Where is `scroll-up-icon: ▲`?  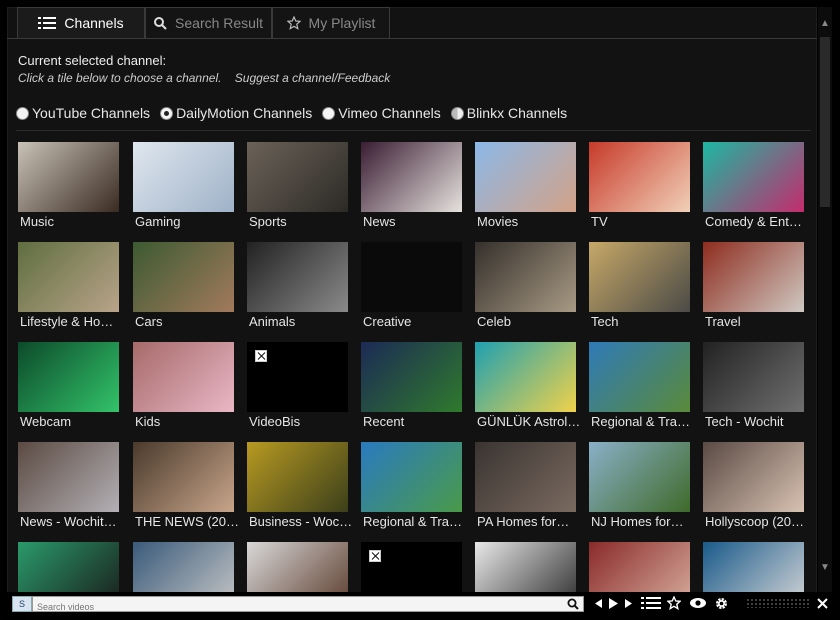 scroll-up-icon: ▲ is located at coordinates (825, 24).